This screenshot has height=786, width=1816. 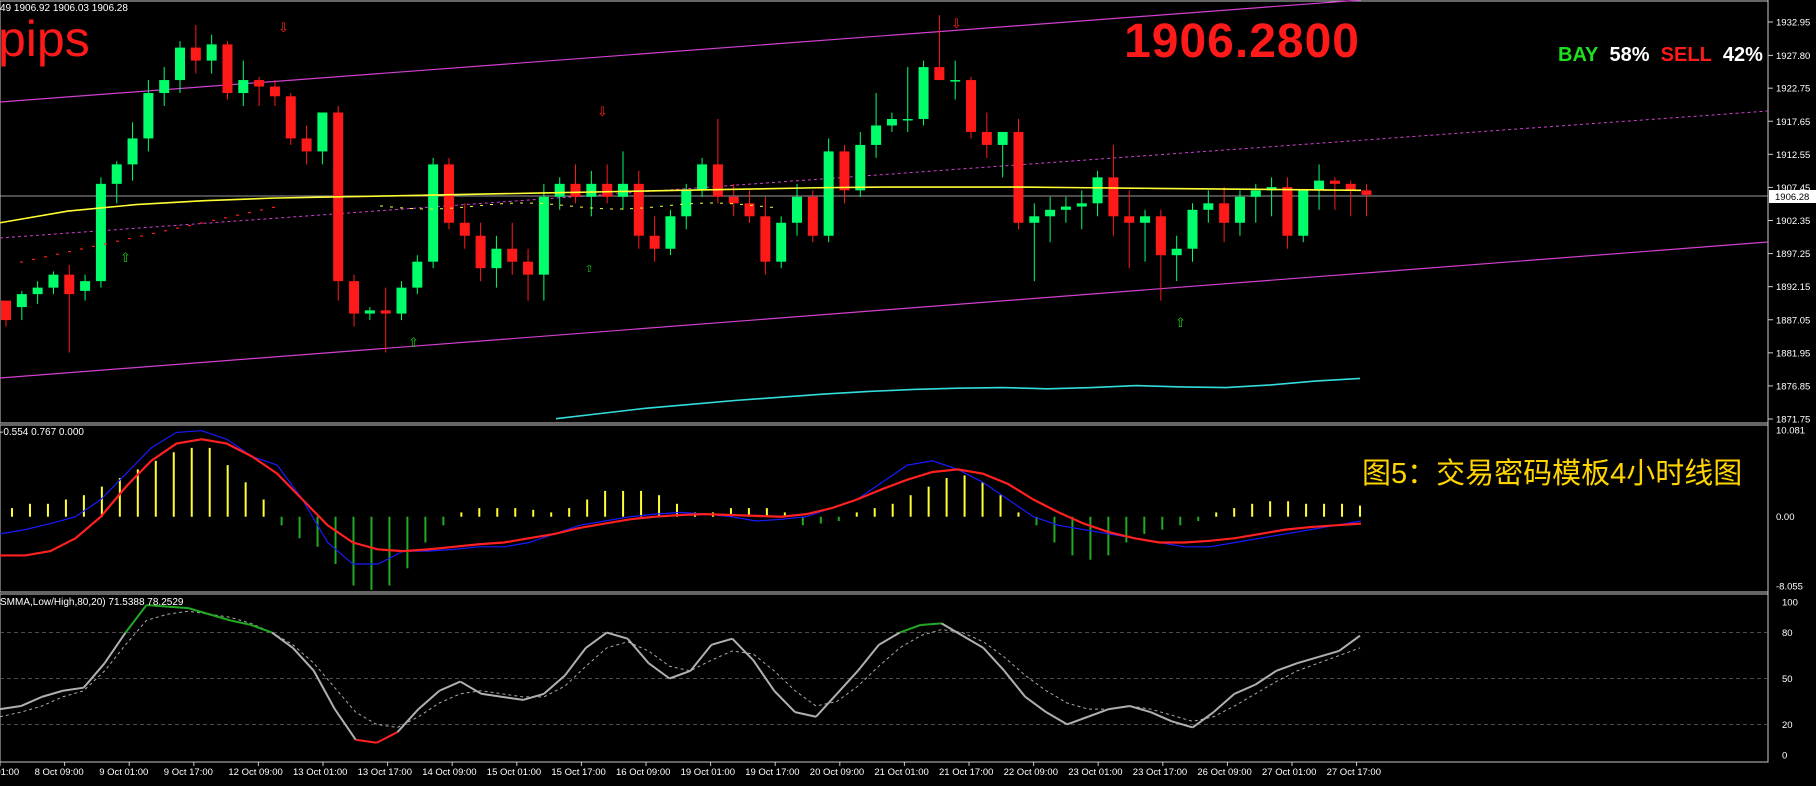 I want to click on price-tick-label: 1871.75, so click(x=1793, y=420).